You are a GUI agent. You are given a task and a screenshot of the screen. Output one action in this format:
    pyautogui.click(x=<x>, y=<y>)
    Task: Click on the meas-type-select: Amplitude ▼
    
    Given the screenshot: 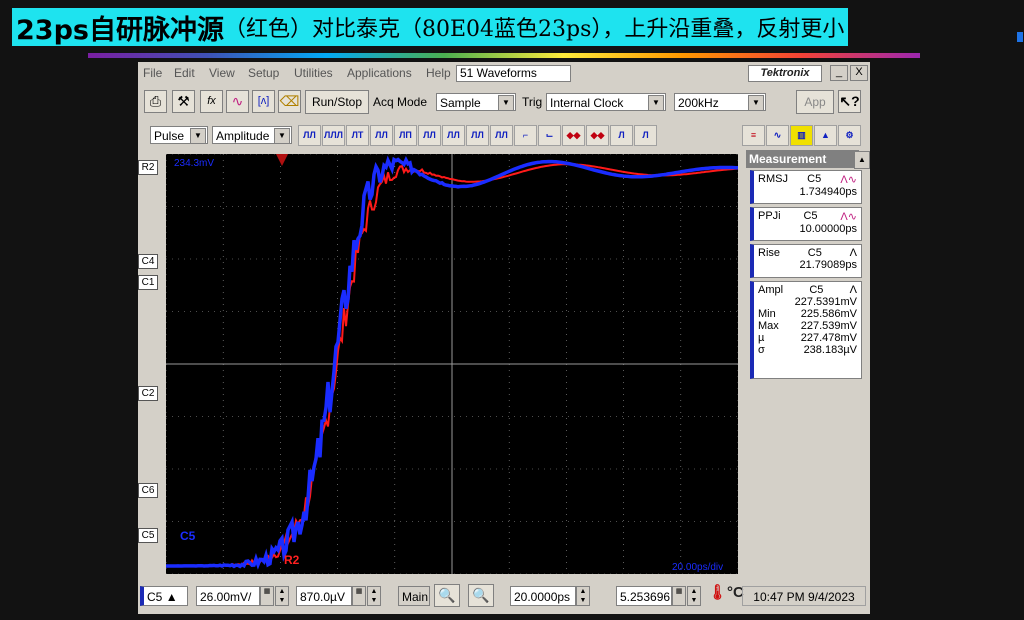 What is the action you would take?
    pyautogui.click(x=252, y=135)
    